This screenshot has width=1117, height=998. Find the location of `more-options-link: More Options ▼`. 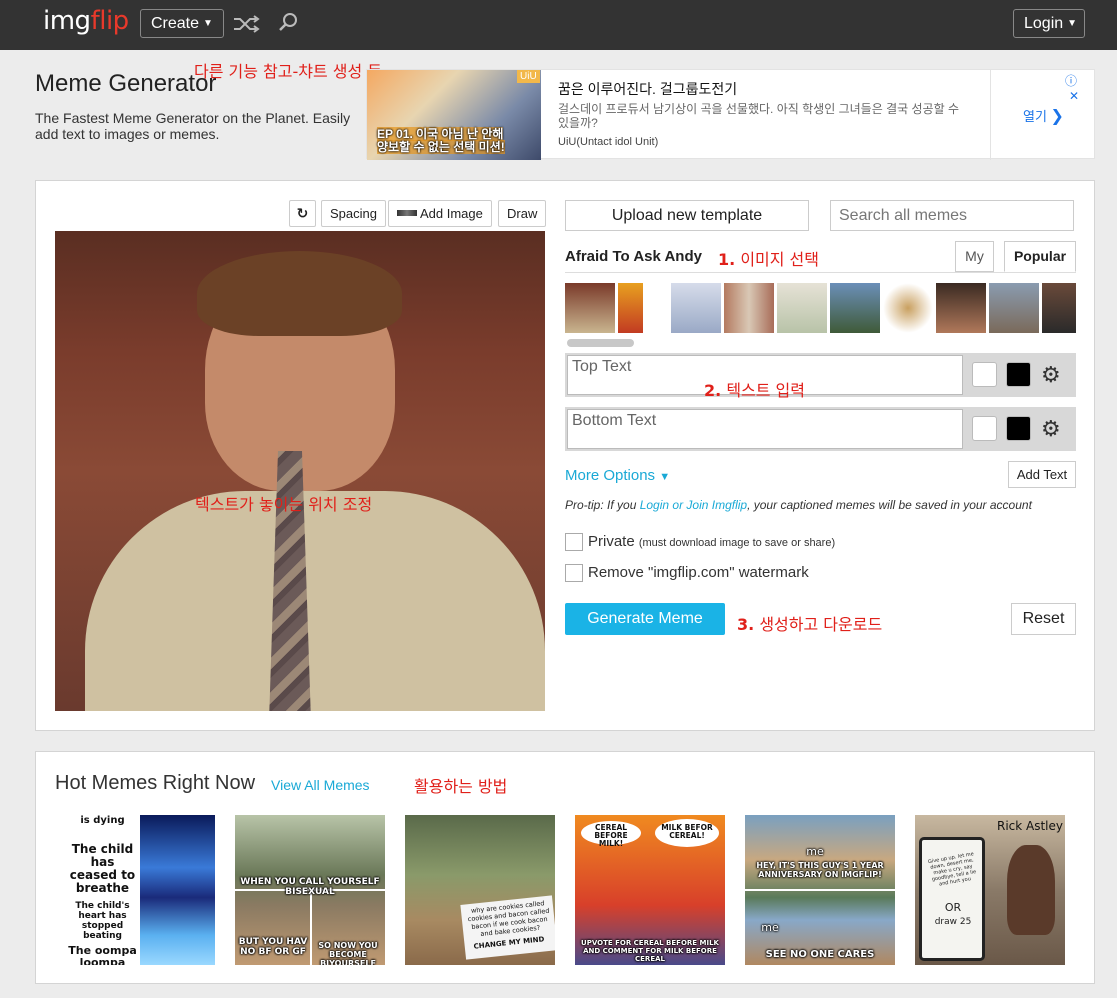

more-options-link: More Options ▼ is located at coordinates (617, 475).